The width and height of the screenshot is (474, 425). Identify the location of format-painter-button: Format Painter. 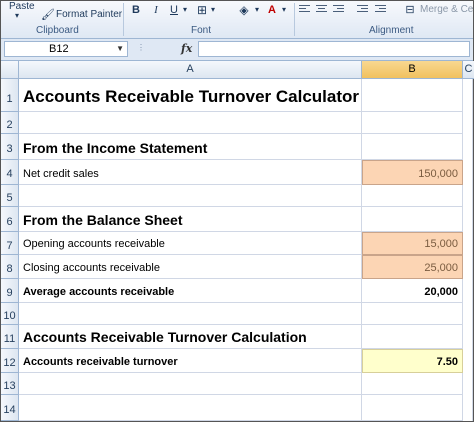
(89, 14).